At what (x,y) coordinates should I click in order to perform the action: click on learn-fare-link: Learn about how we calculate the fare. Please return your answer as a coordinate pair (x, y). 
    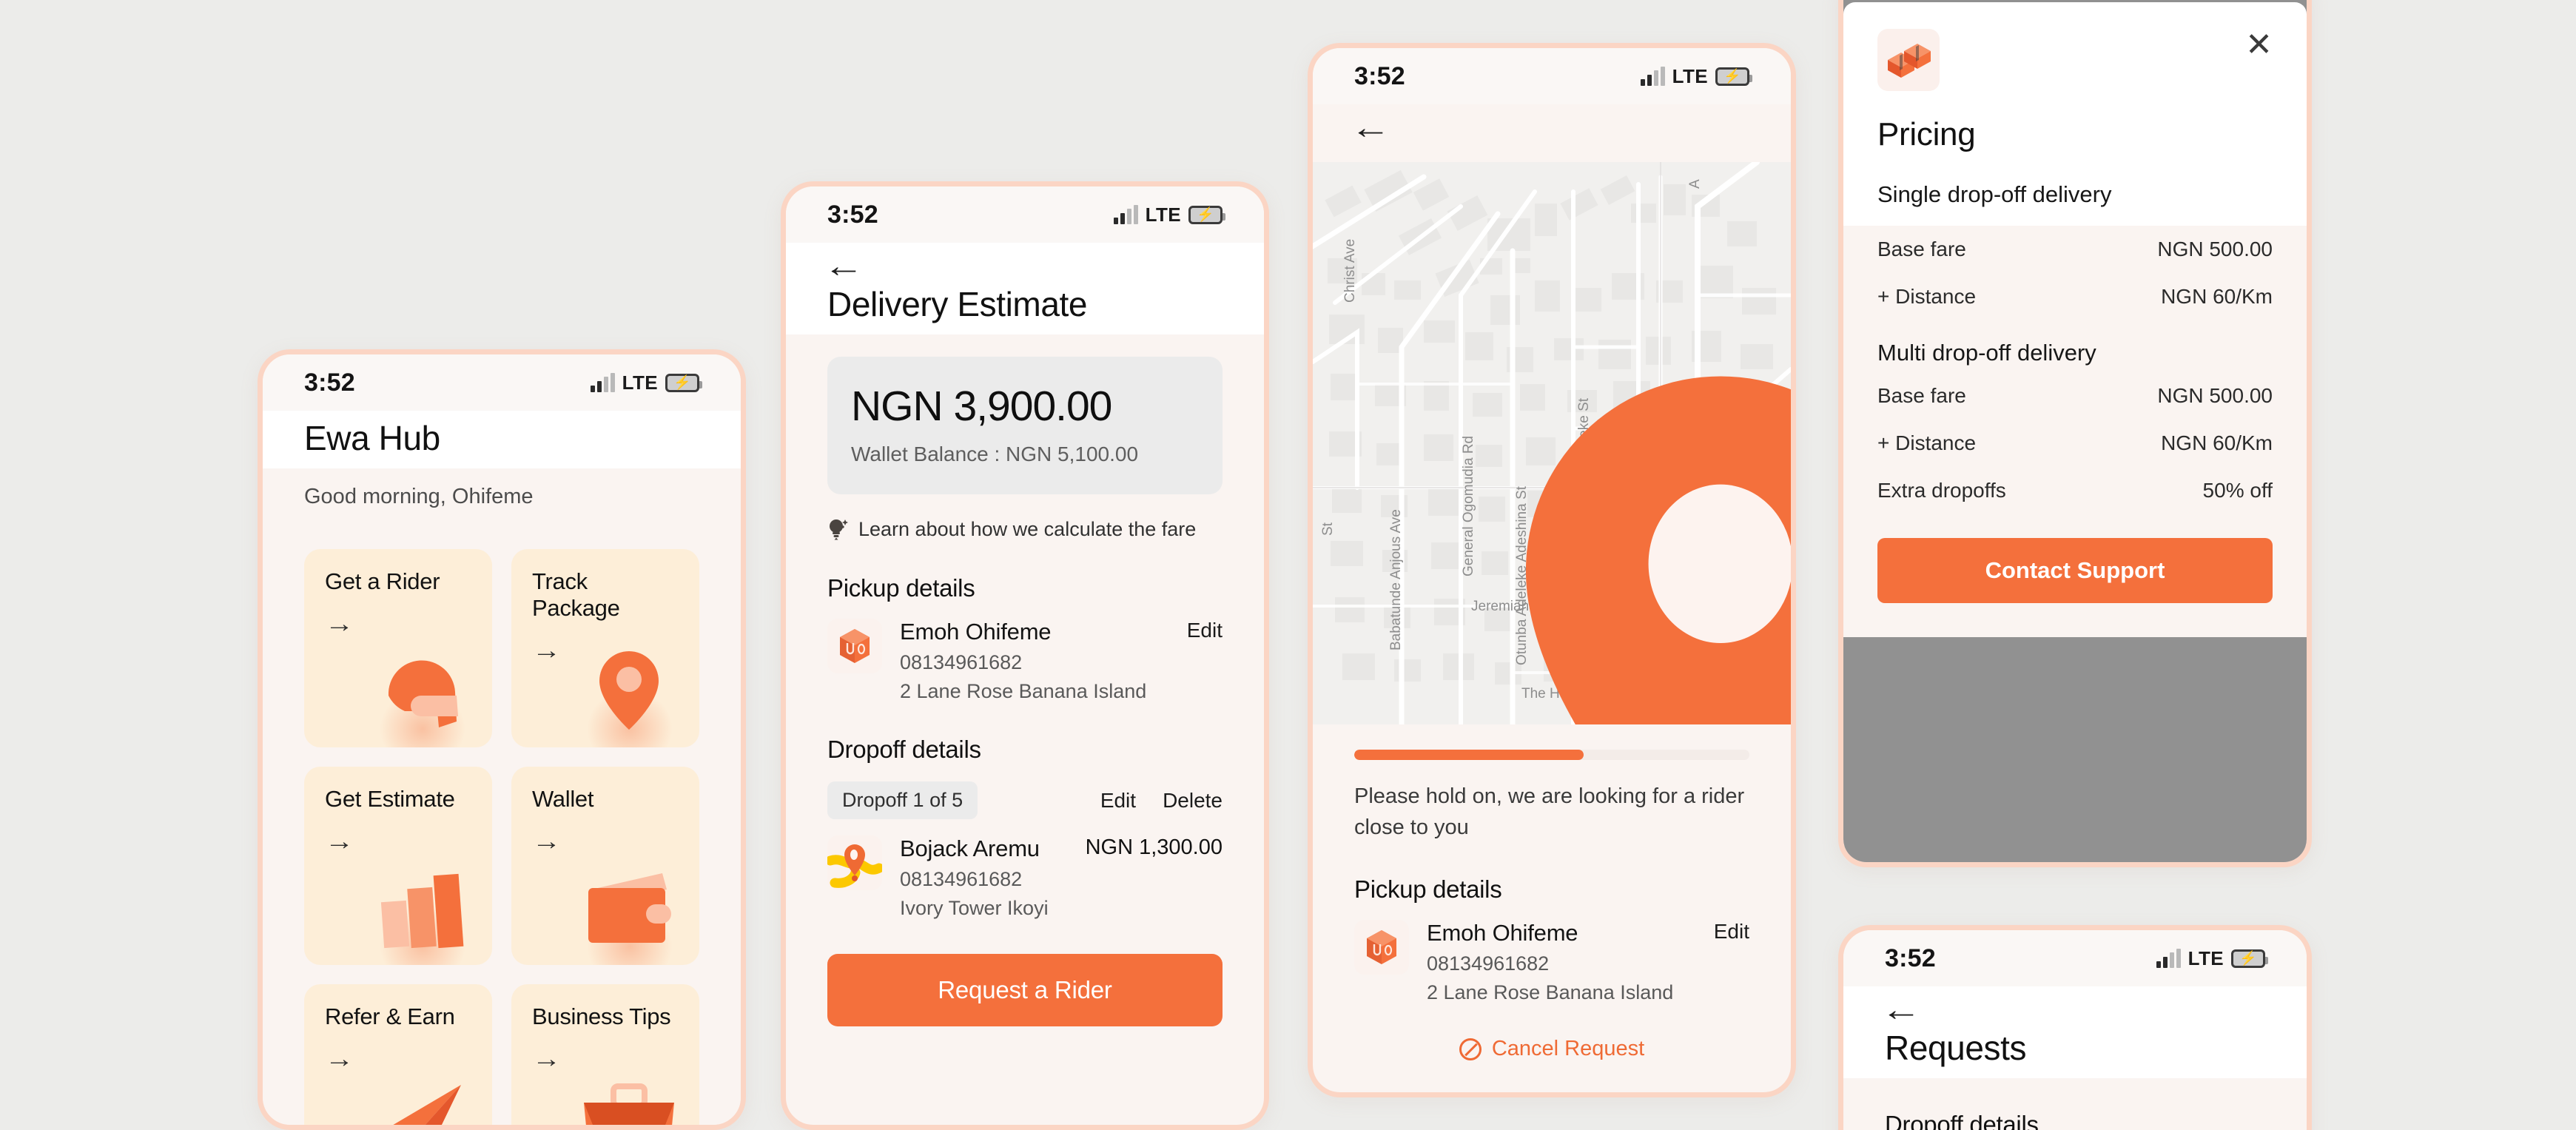
    Looking at the image, I should click on (1025, 529).